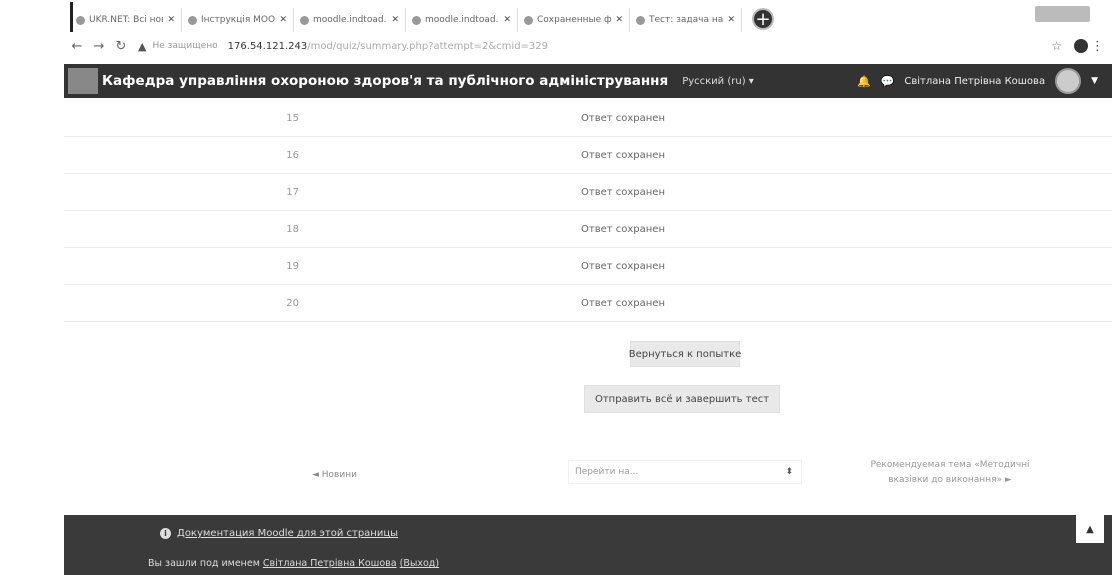 This screenshot has height=575, width=1112. I want to click on jump-to-select: Перейти на... ⬍, so click(685, 472).